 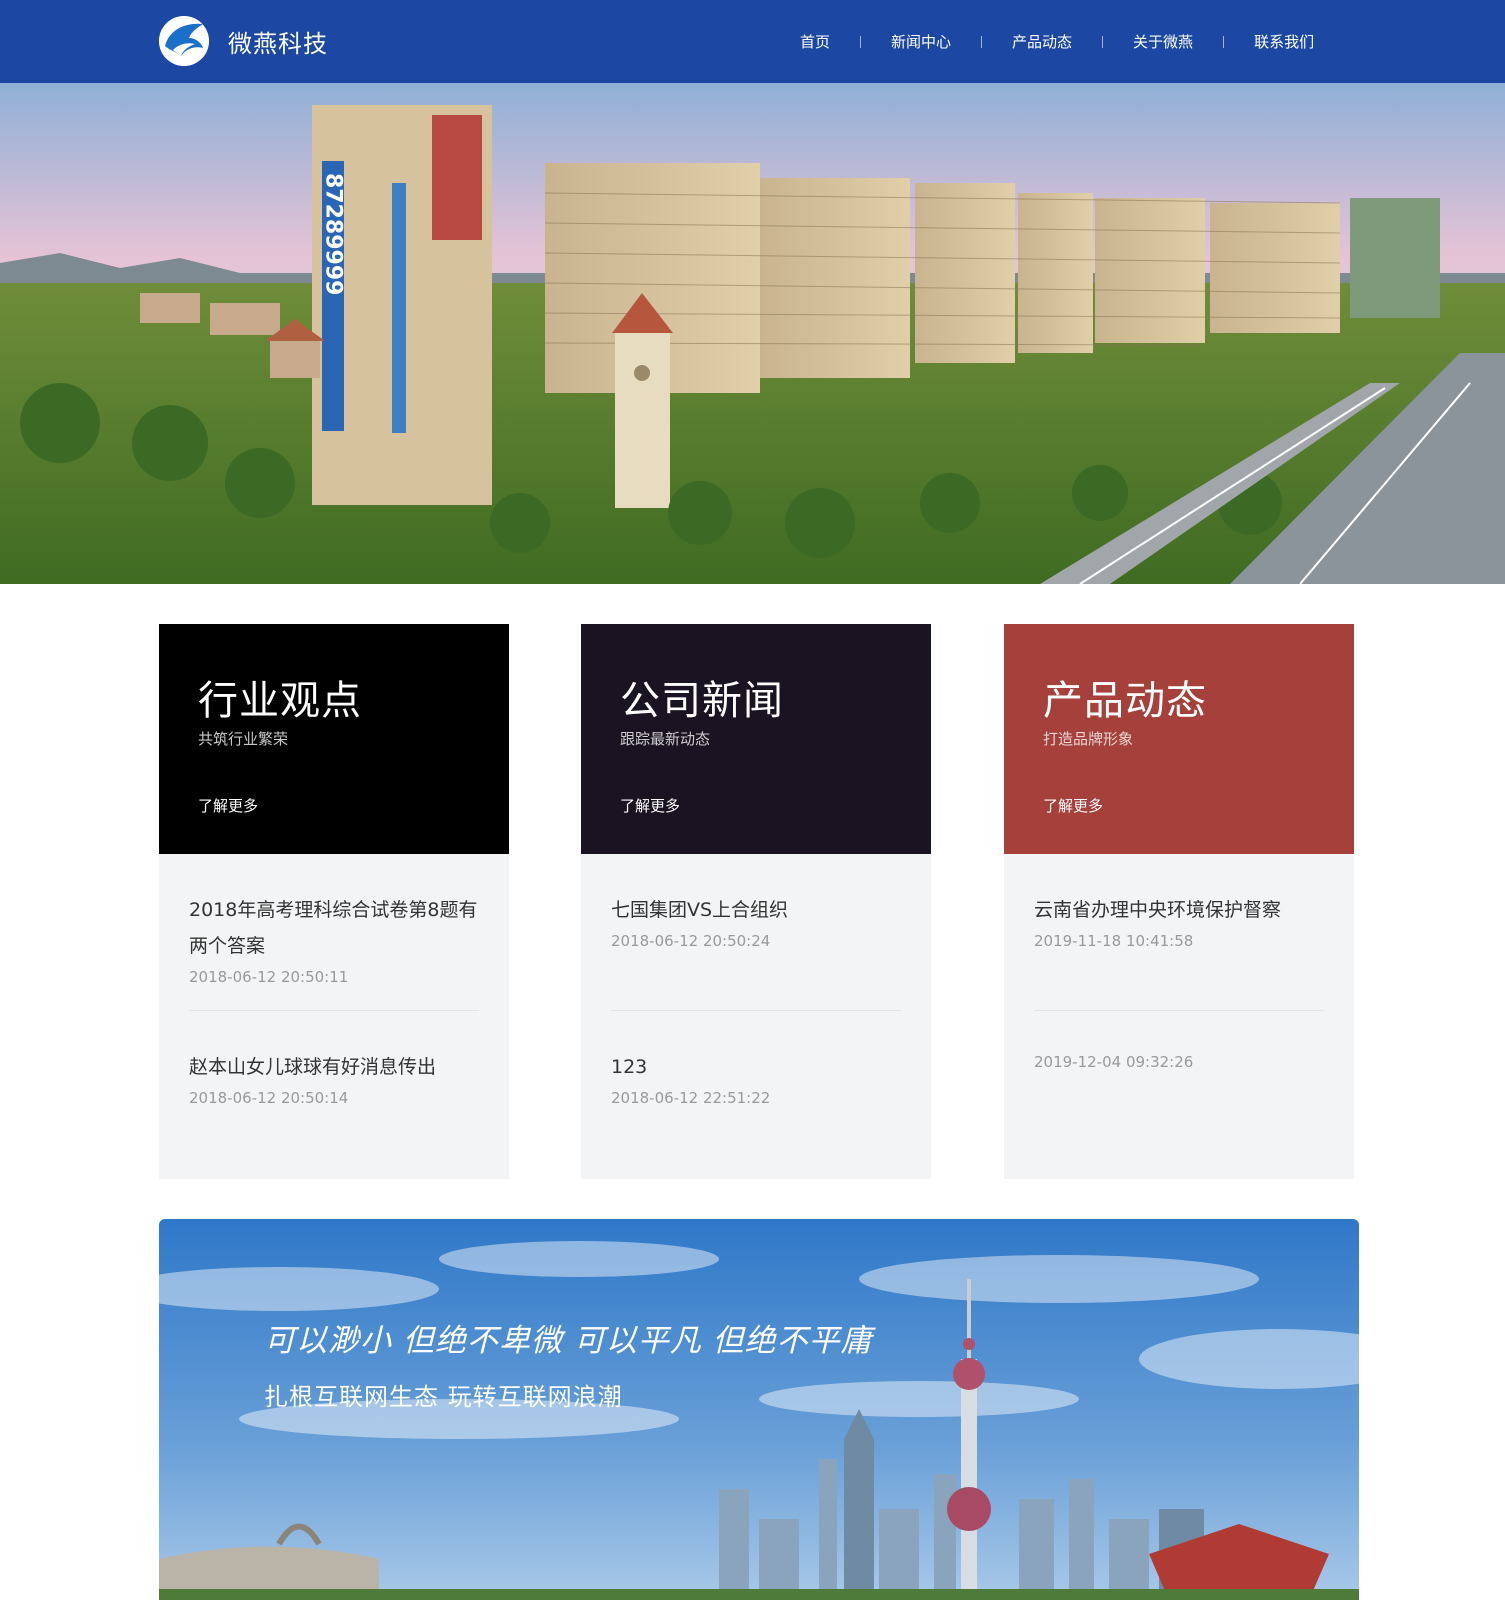 I want to click on list-item: 赵本山女儿球球有好消息传出 2018-06-12 20:50:14, so click(x=334, y=1089).